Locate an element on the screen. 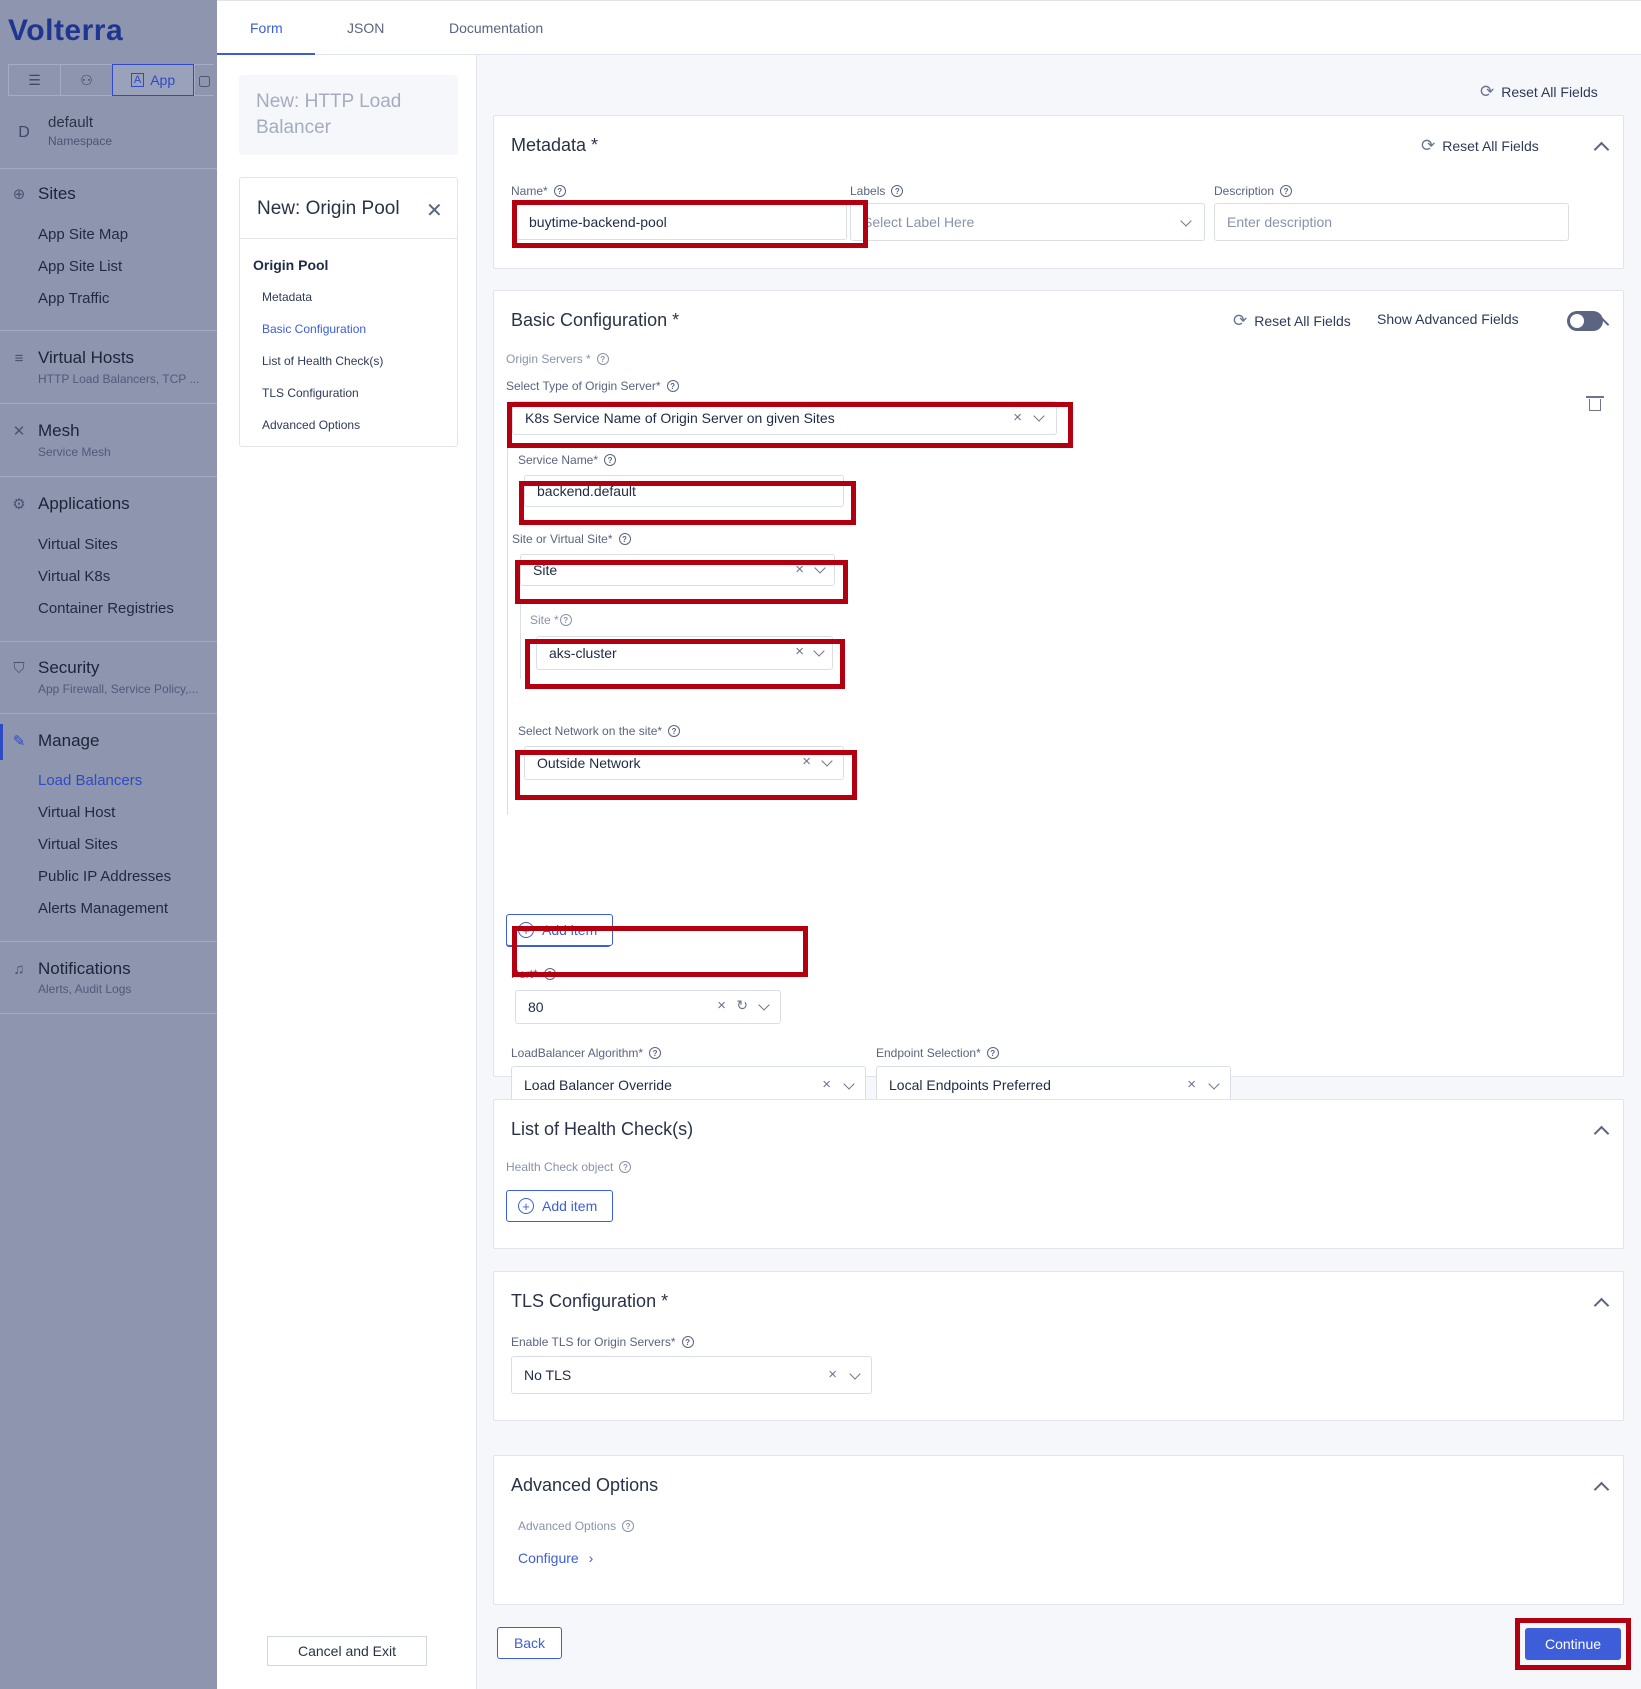  add-health-check-button: + Add item is located at coordinates (559, 1206).